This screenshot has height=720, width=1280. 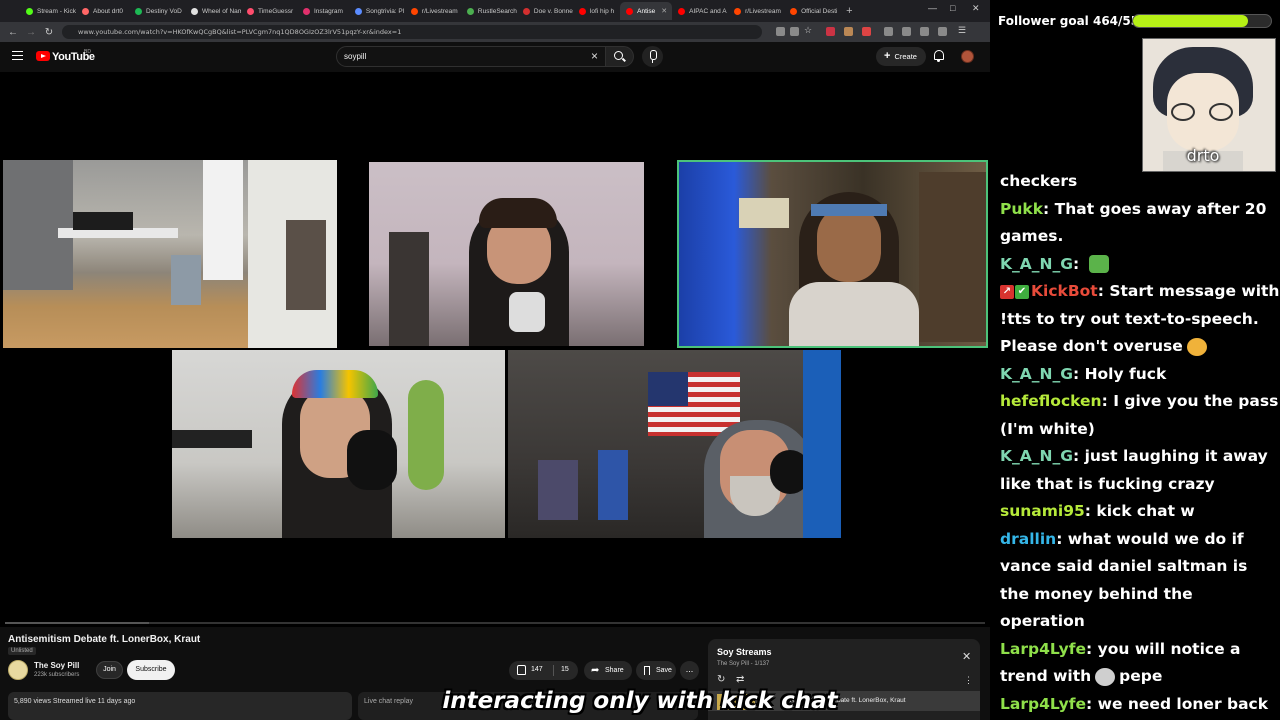 I want to click on notifications-bell-icon, so click(x=939, y=56).